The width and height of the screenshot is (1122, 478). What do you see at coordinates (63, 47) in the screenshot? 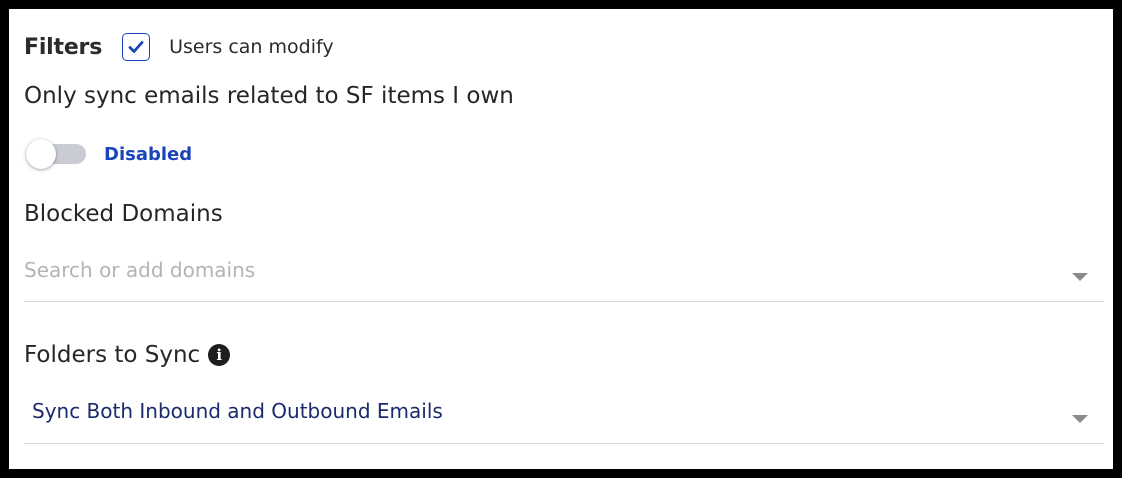
I see `filters-title: Filters` at bounding box center [63, 47].